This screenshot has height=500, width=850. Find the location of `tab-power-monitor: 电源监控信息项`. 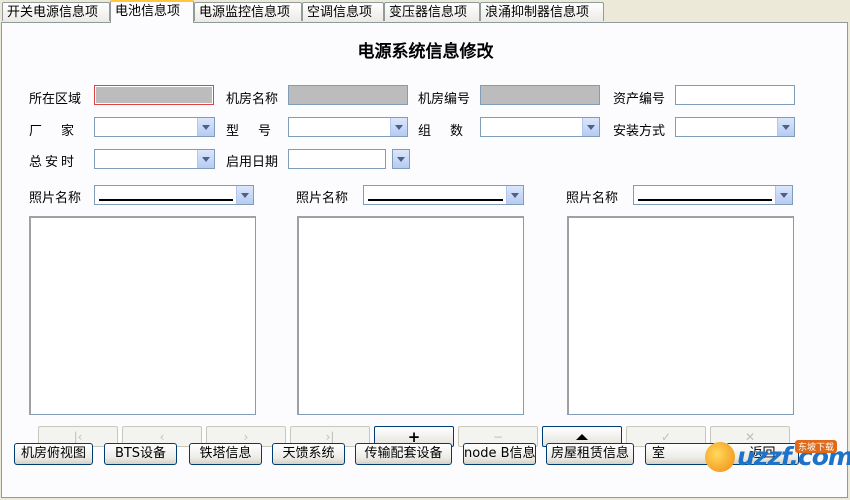

tab-power-monitor: 电源监控信息项 is located at coordinates (248, 11).